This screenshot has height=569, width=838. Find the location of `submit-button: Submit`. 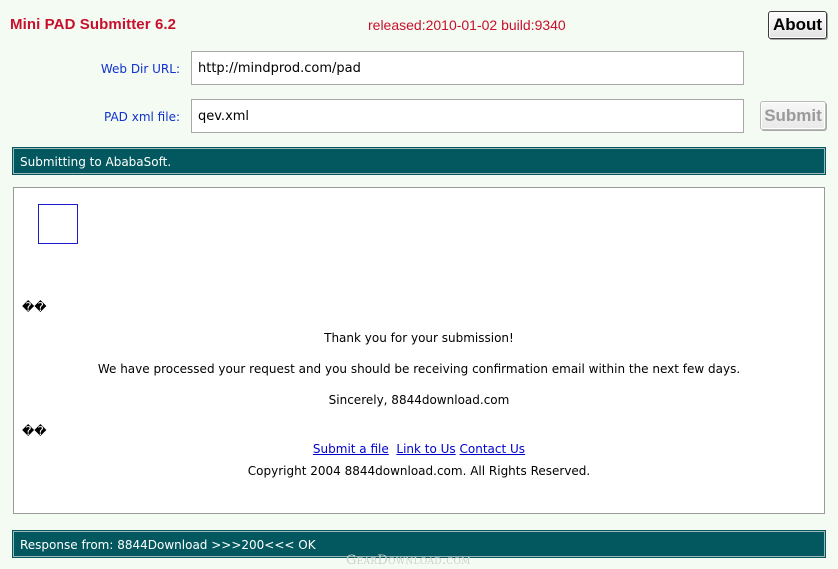

submit-button: Submit is located at coordinates (793, 115).